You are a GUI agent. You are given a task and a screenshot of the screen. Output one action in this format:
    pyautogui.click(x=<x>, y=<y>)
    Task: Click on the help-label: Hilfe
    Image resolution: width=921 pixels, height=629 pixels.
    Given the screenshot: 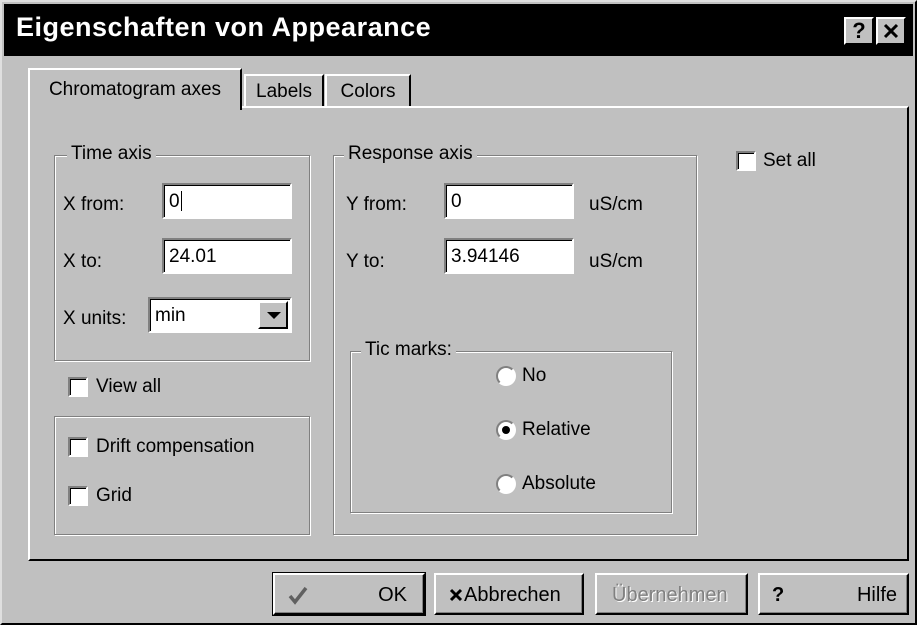 What is the action you would take?
    pyautogui.click(x=876, y=595)
    